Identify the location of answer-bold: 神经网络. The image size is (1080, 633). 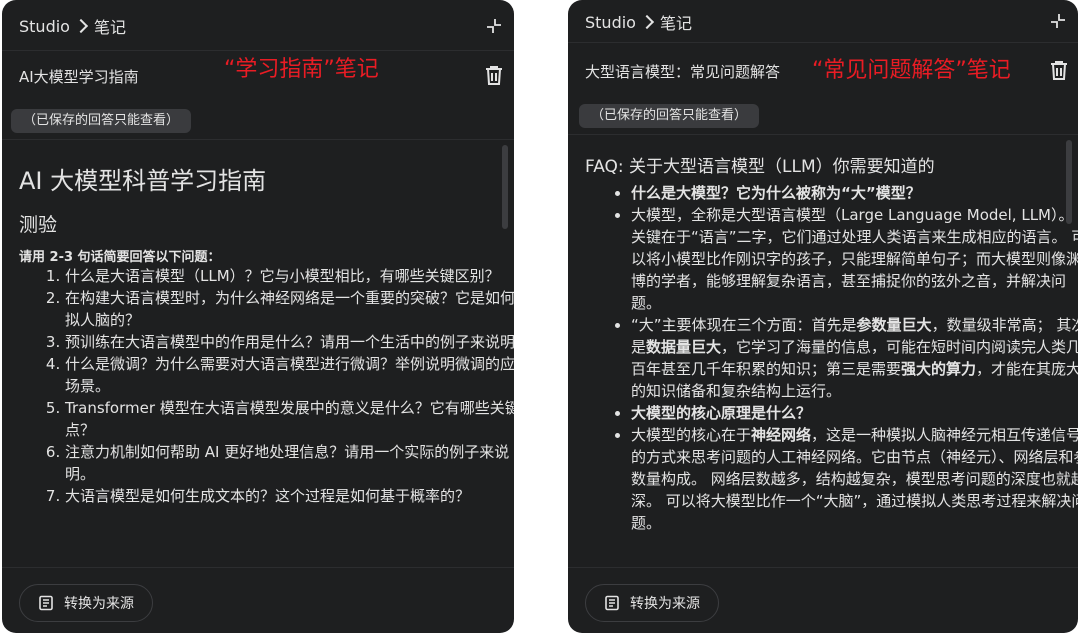
(781, 435).